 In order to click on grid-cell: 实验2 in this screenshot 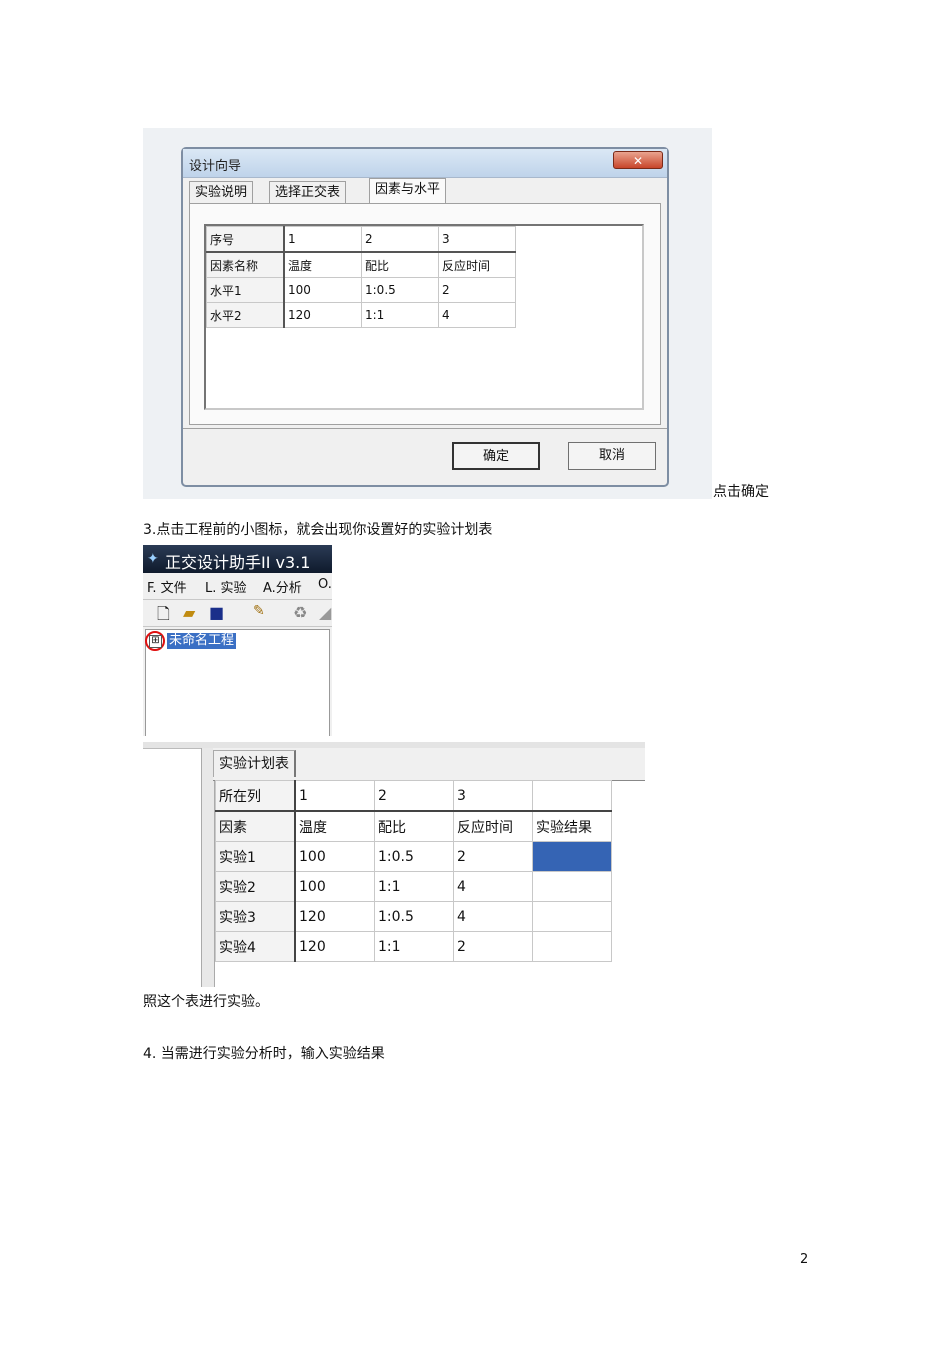, I will do `click(255, 886)`.